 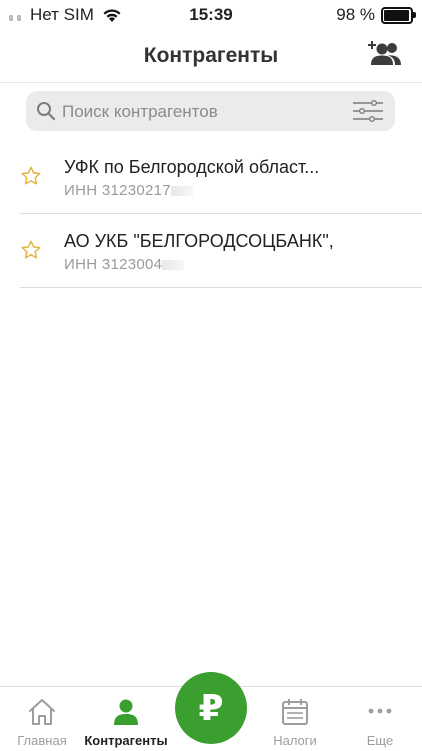 I want to click on tab-label: Налоги, so click(x=295, y=740).